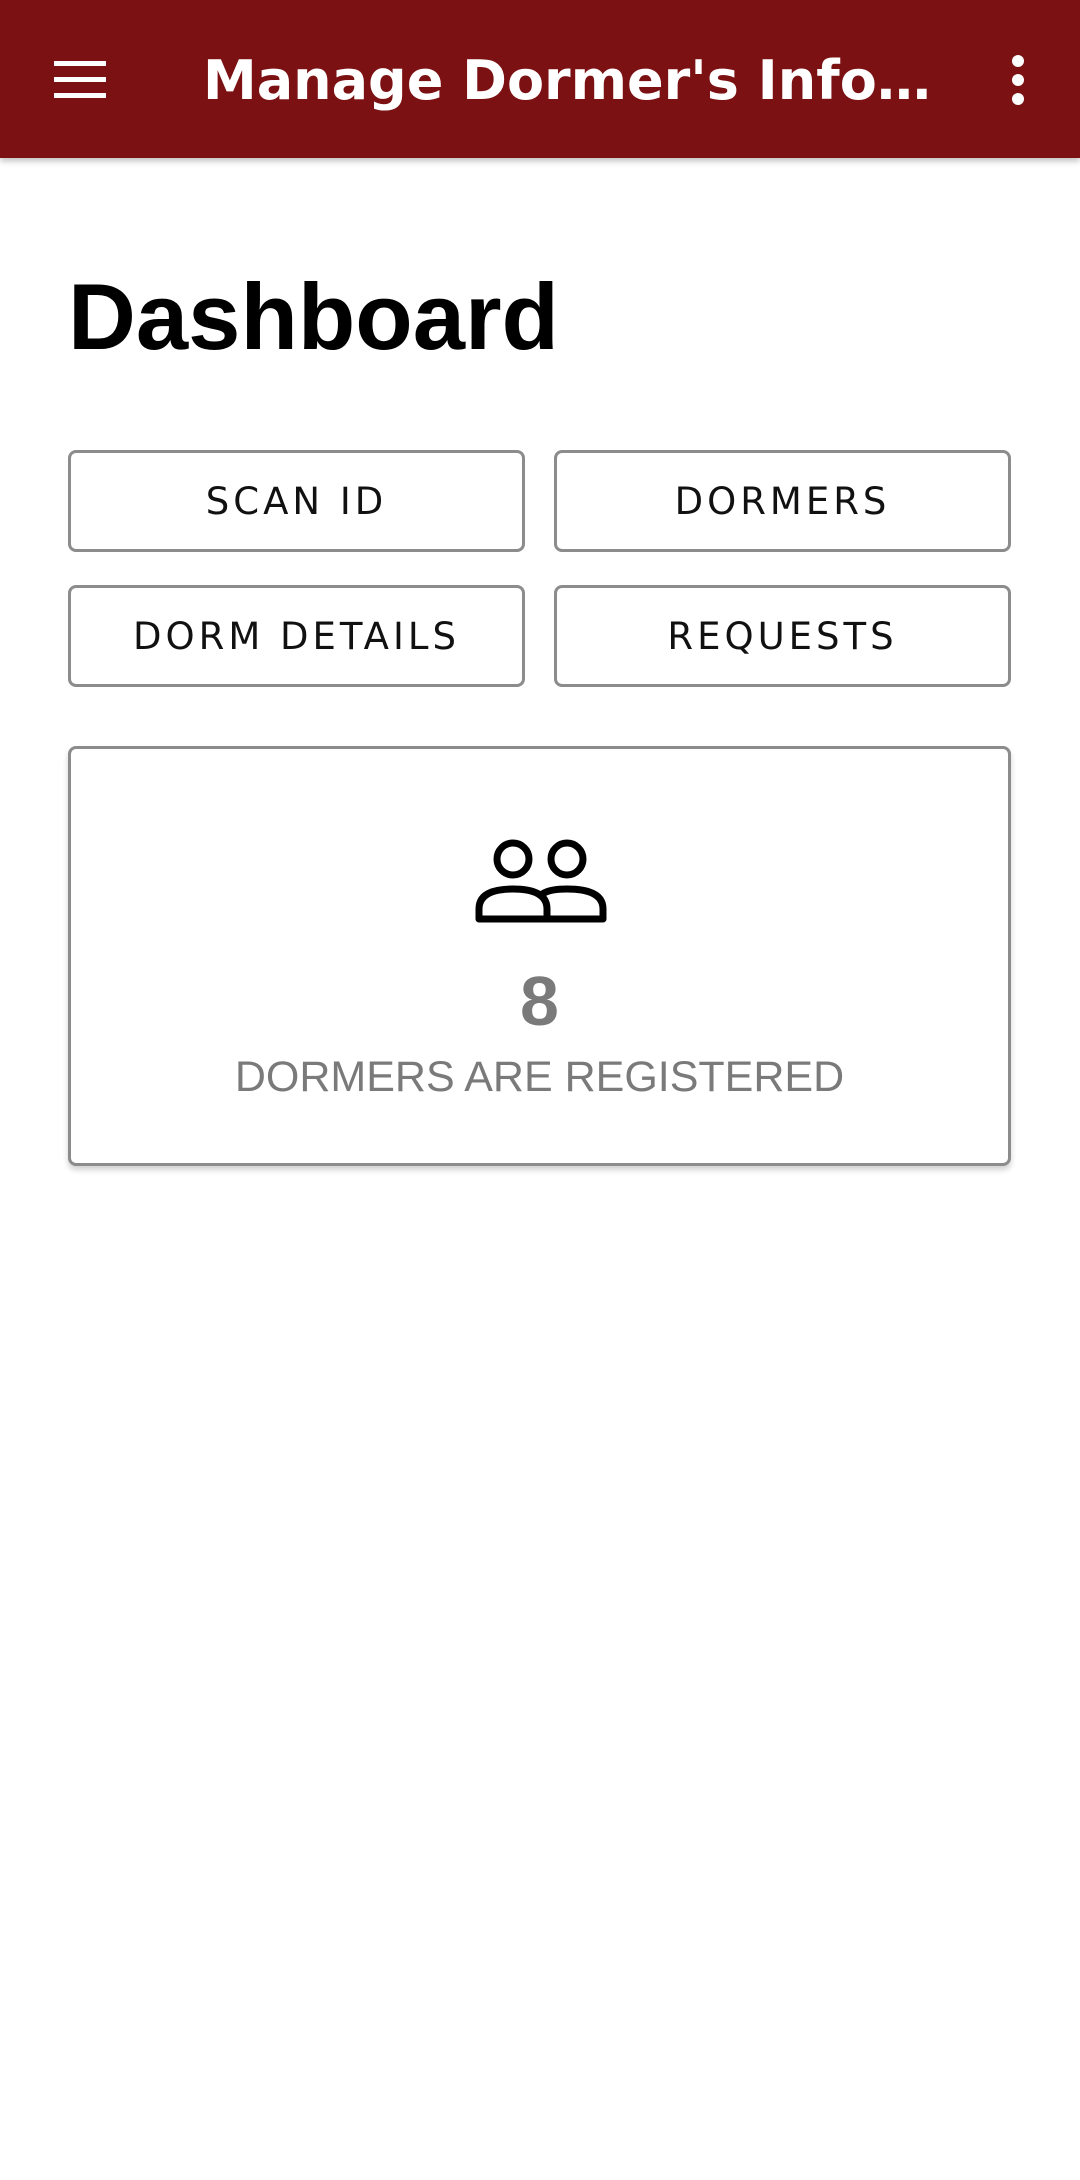 This screenshot has width=1080, height=2180. I want to click on page-title: Dashboard, so click(313, 316).